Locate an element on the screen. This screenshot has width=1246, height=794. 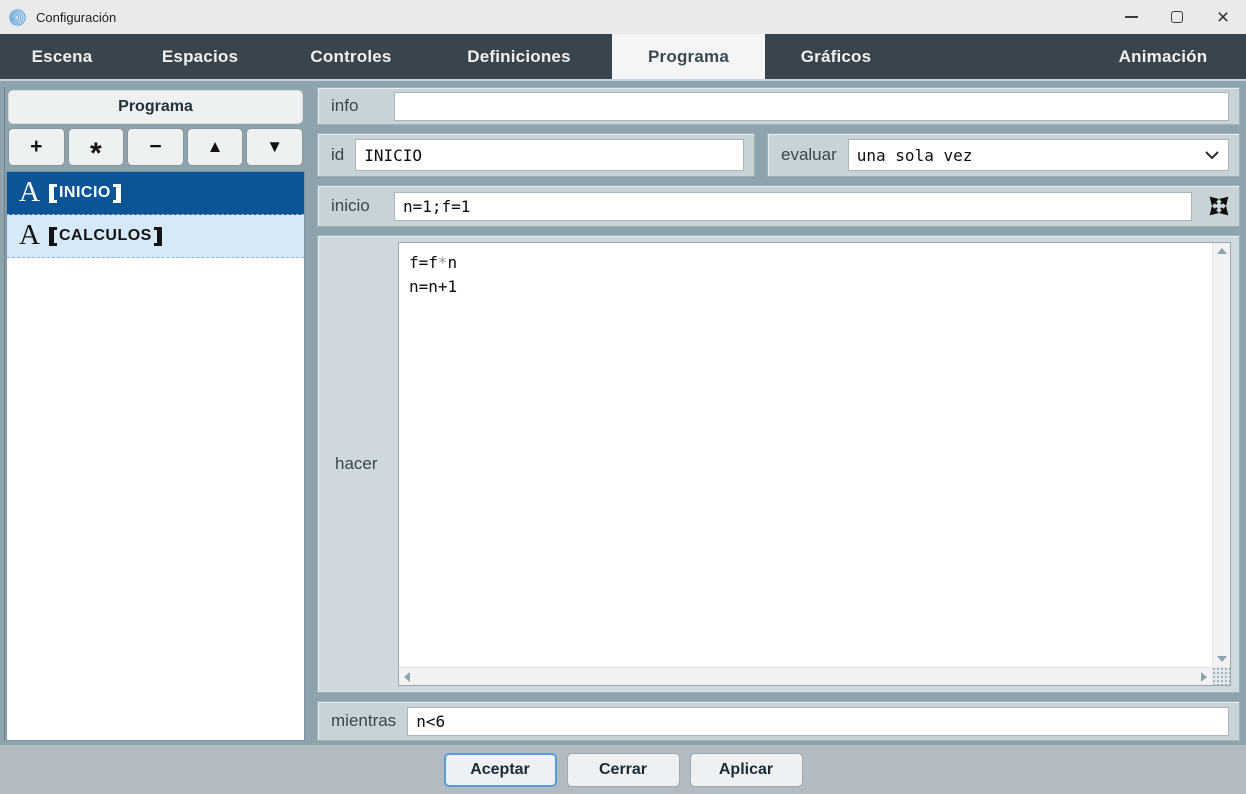
list-item-label: CALCULOS is located at coordinates (105, 235).